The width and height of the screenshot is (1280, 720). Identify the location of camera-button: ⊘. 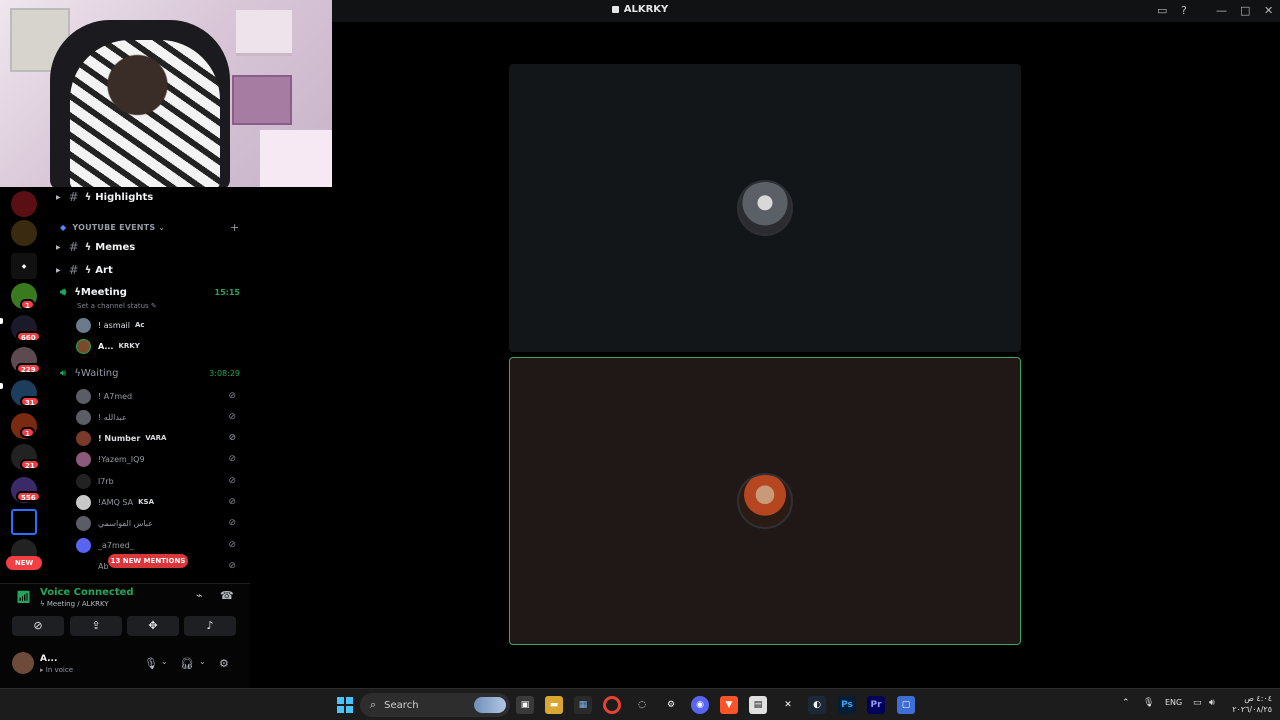
(38, 626).